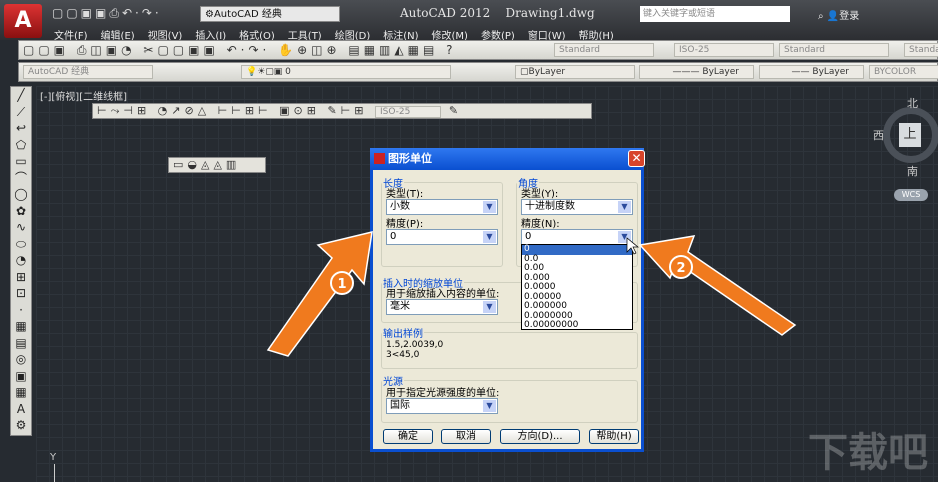 Image resolution: width=938 pixels, height=482 pixels. What do you see at coordinates (341, 284) in the screenshot?
I see `arrow-1-number: 1` at bounding box center [341, 284].